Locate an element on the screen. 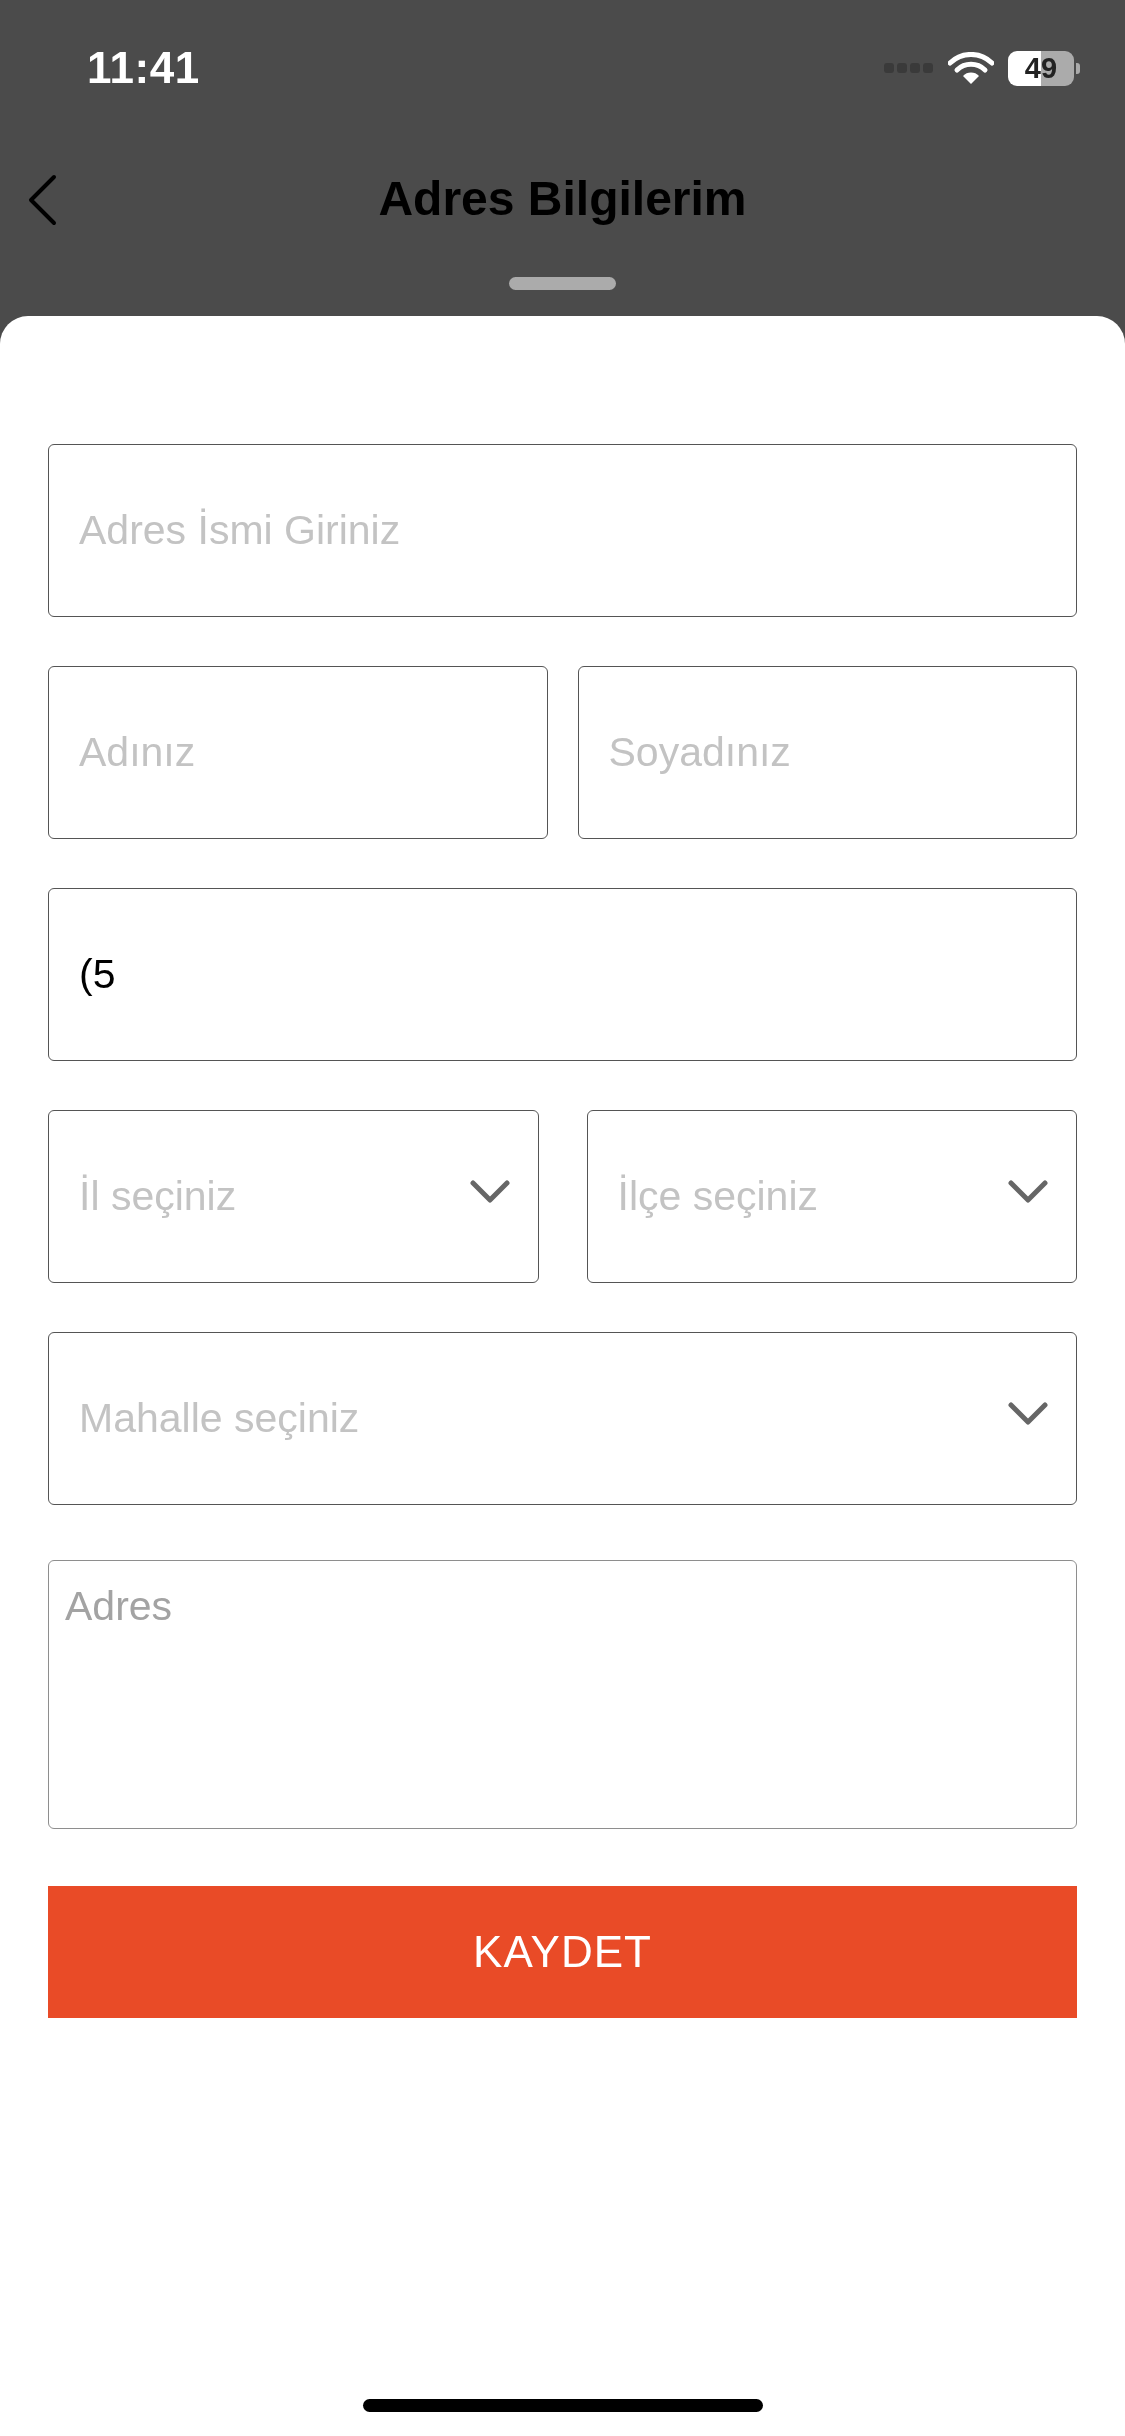 This screenshot has width=1125, height=2436. input-field: (5 is located at coordinates (562, 974).